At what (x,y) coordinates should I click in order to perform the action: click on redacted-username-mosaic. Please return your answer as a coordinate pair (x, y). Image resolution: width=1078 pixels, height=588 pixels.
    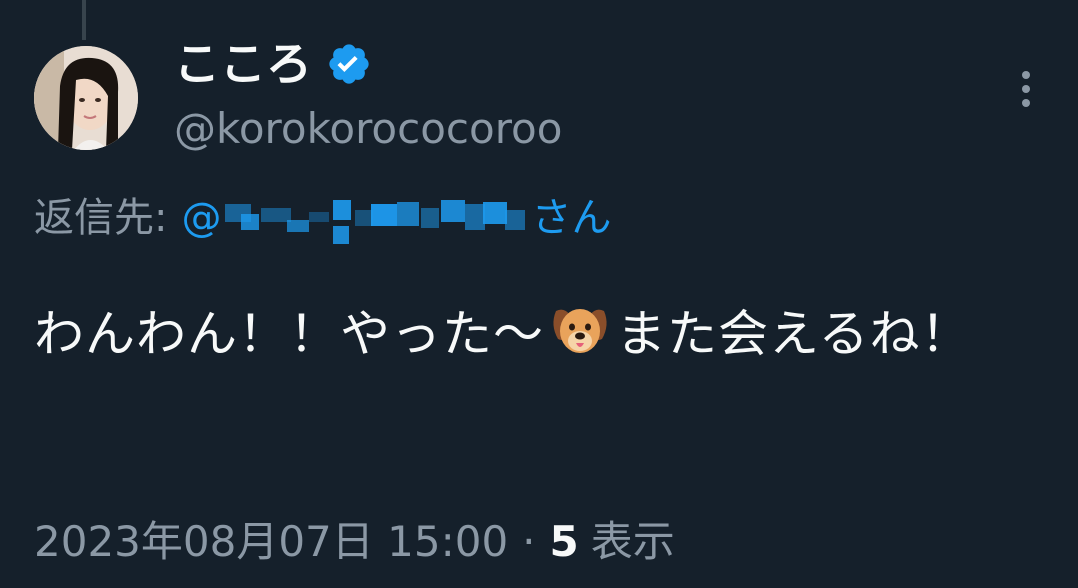
    Looking at the image, I should click on (376, 218).